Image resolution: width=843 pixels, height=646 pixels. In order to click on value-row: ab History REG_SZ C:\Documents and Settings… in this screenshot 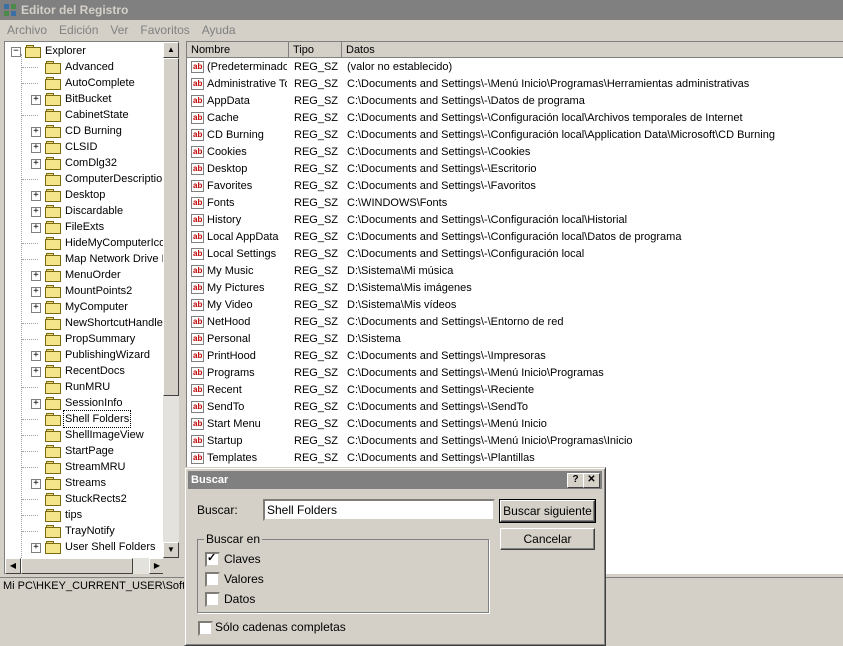, I will do `click(515, 220)`.